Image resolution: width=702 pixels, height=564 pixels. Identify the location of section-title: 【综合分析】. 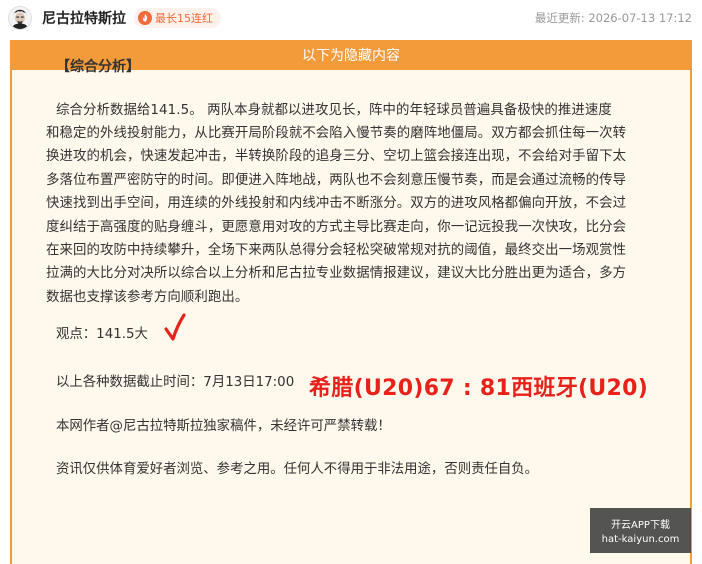
(98, 67).